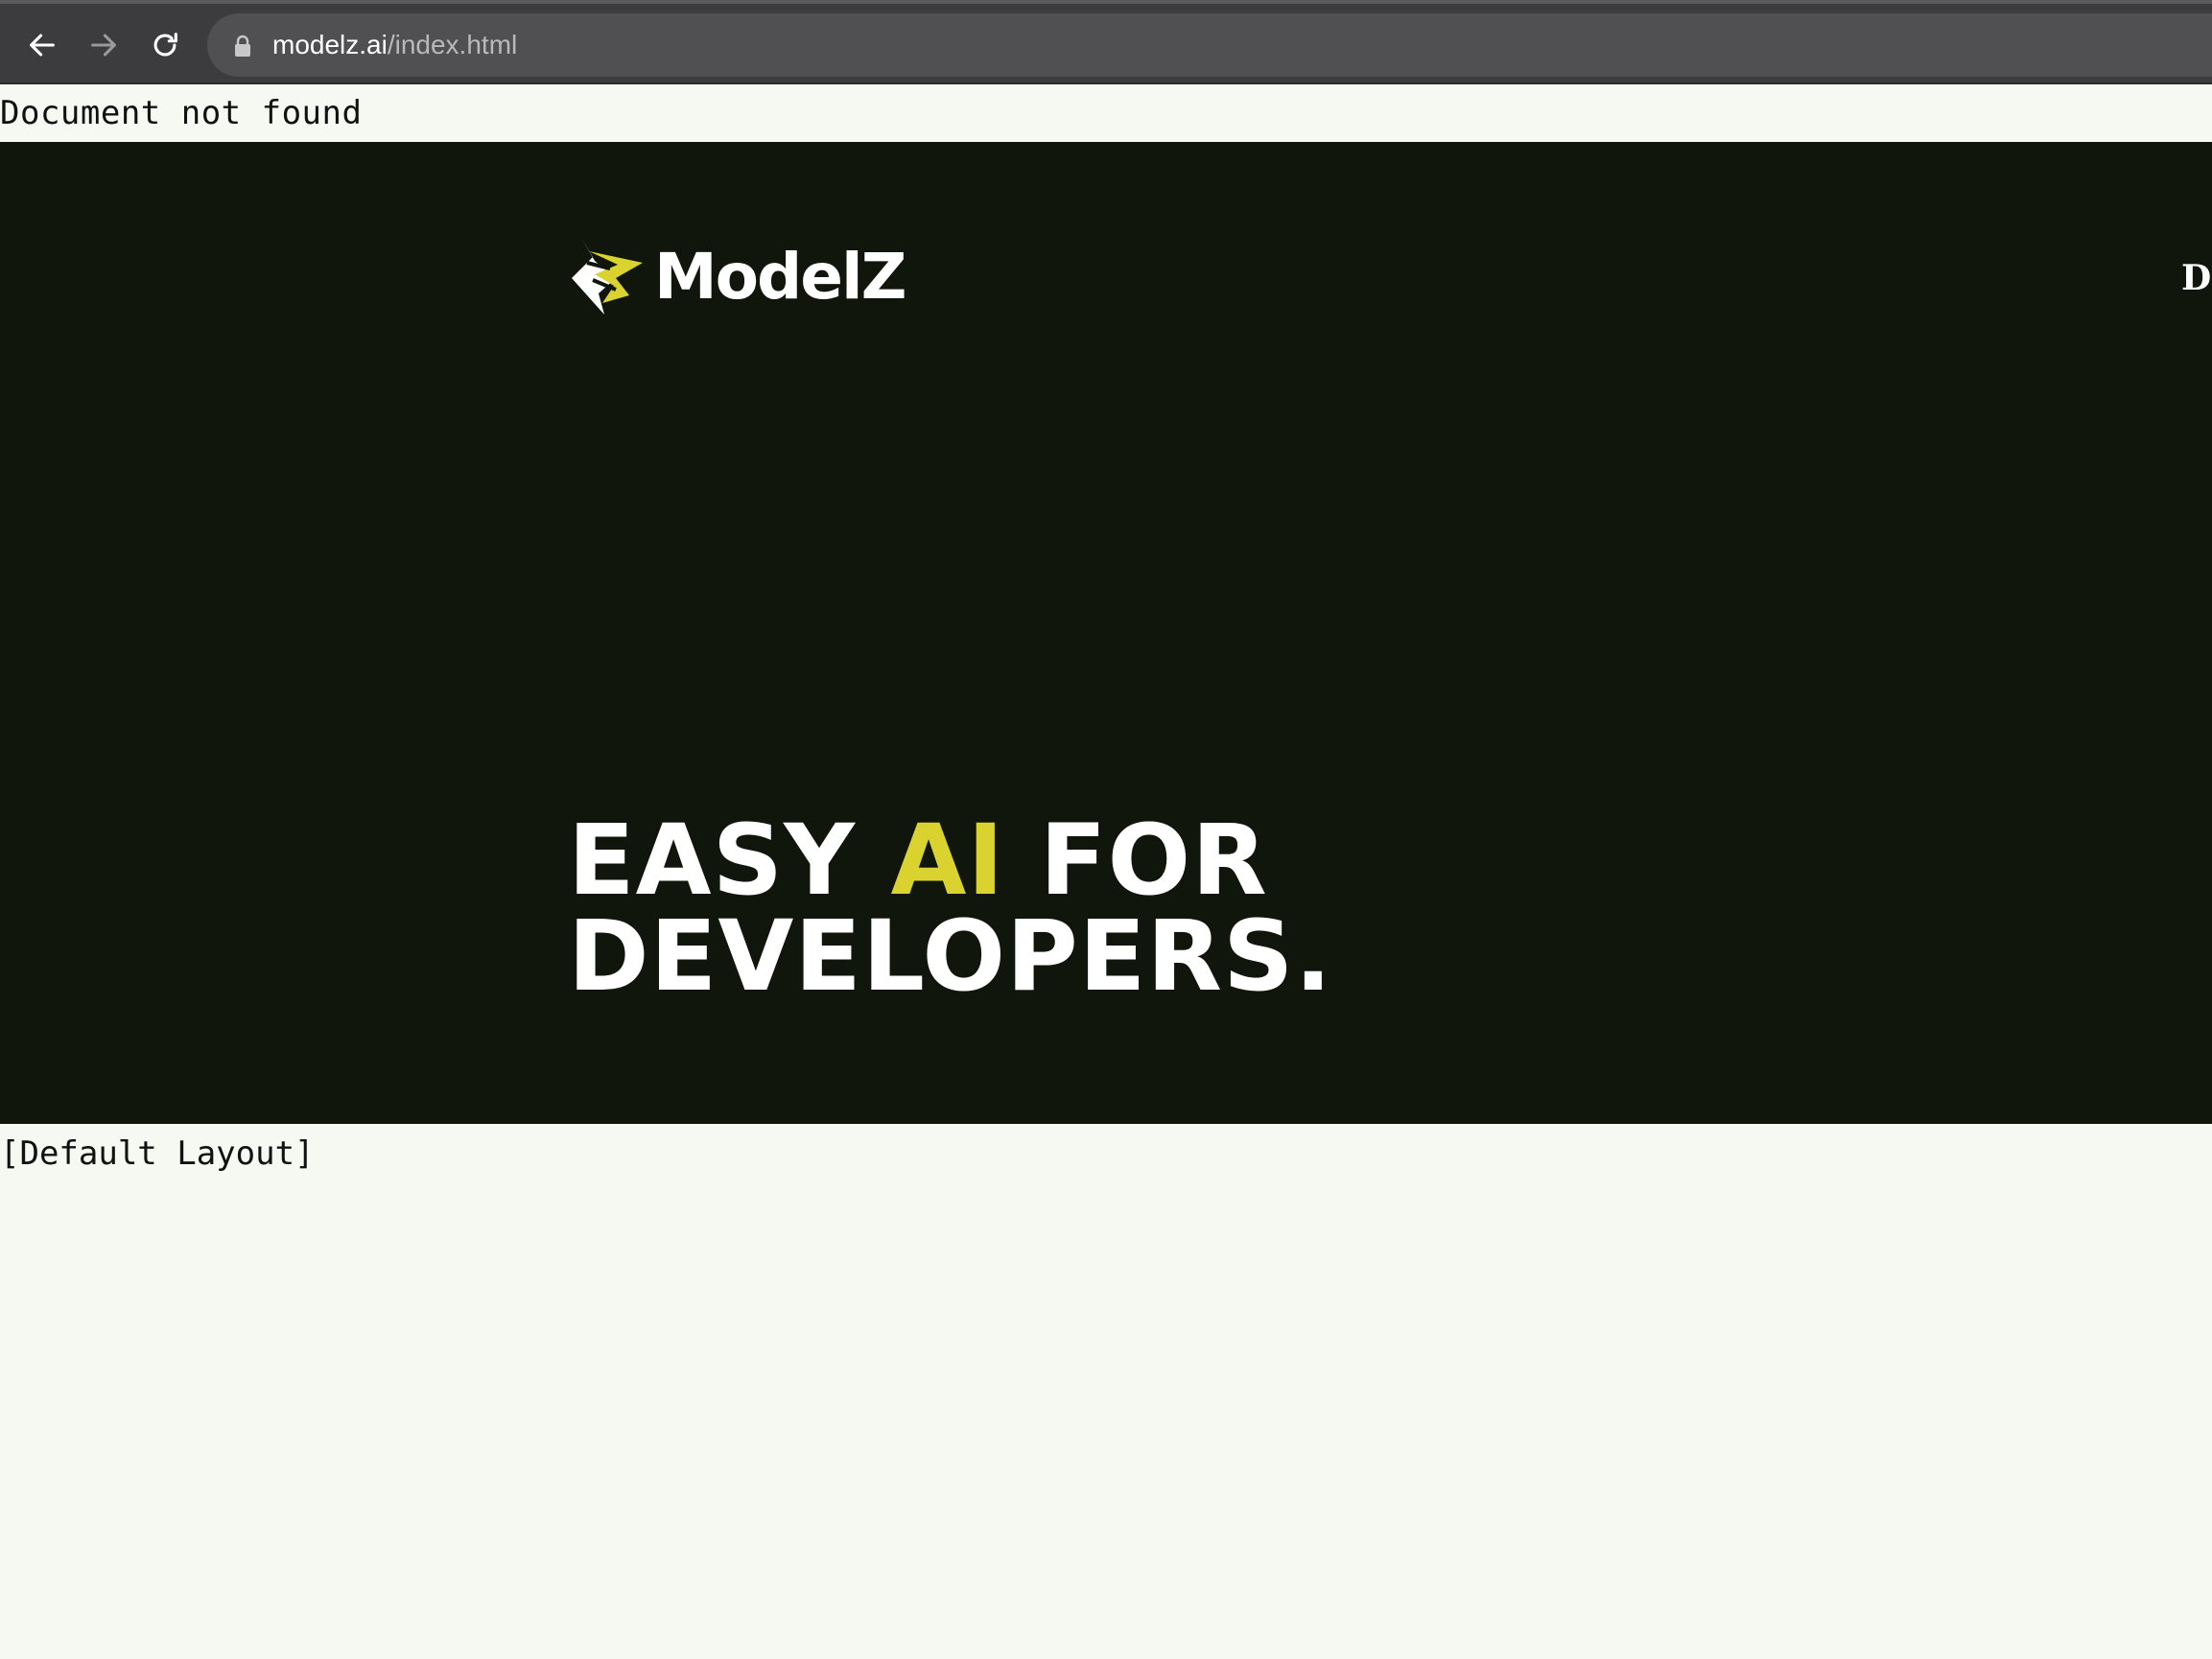  I want to click on address-bar: modelz.ai/index.html, so click(1209, 45).